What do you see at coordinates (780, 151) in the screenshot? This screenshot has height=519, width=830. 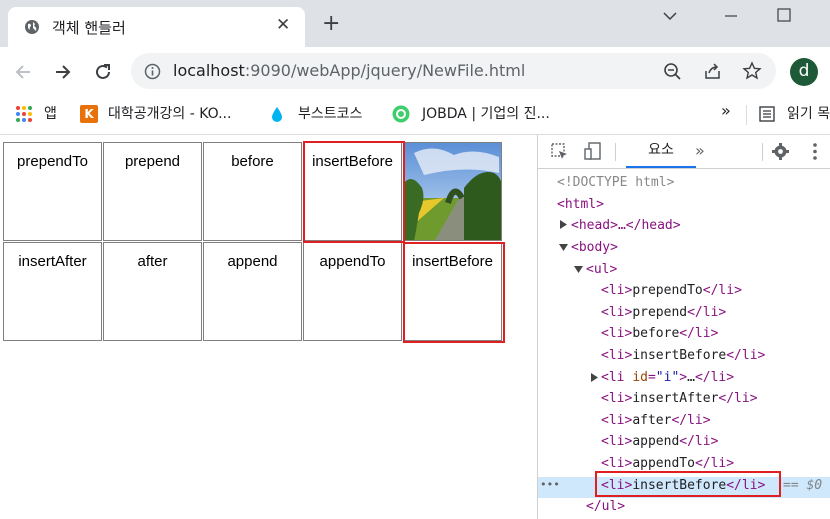 I see `settings-gear-icon` at bounding box center [780, 151].